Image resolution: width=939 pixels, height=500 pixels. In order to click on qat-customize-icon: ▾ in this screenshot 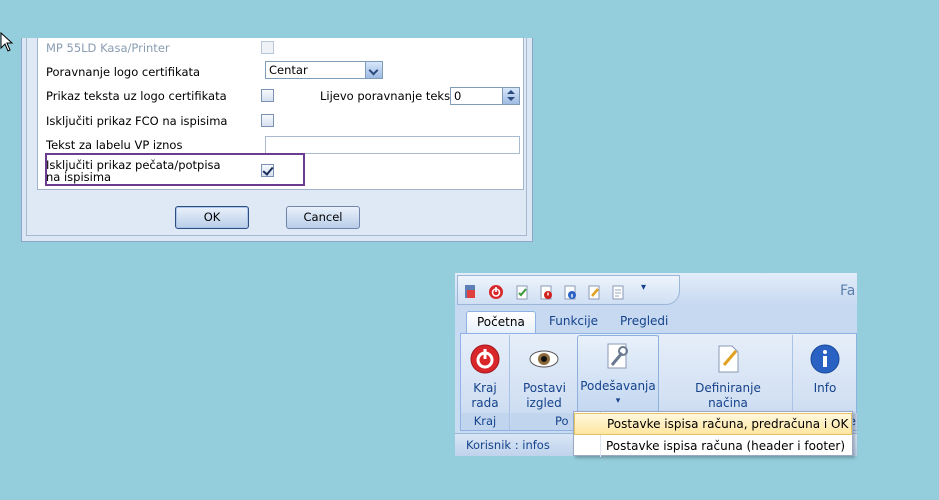, I will do `click(643, 287)`.